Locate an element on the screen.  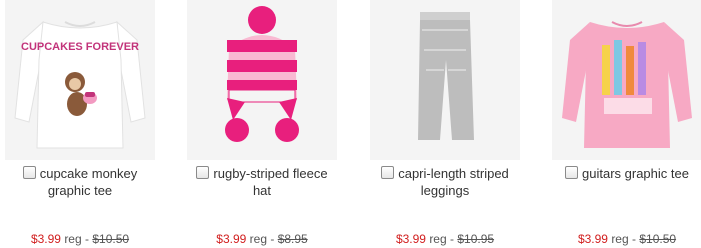
product-name: cupcake monkey graphic tee is located at coordinates (89, 182).